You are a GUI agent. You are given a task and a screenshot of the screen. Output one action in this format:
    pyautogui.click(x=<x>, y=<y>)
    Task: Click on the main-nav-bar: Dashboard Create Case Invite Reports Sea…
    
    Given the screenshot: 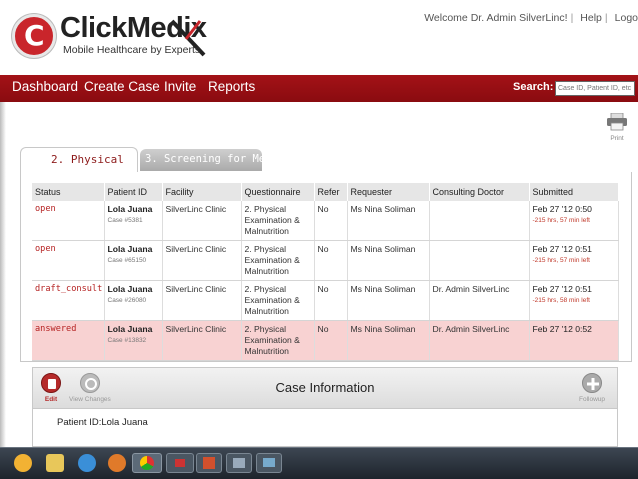 What is the action you would take?
    pyautogui.click(x=319, y=88)
    